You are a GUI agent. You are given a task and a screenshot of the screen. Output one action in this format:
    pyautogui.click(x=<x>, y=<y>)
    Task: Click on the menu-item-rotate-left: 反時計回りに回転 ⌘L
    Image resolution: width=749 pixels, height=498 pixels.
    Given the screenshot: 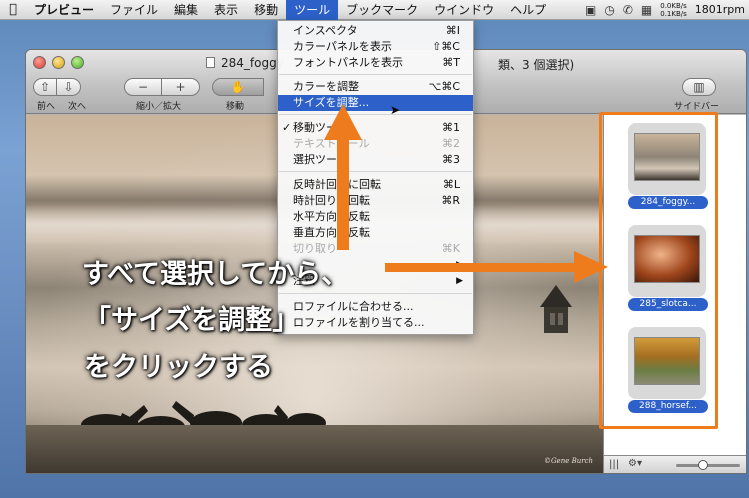 What is the action you would take?
    pyautogui.click(x=375, y=185)
    